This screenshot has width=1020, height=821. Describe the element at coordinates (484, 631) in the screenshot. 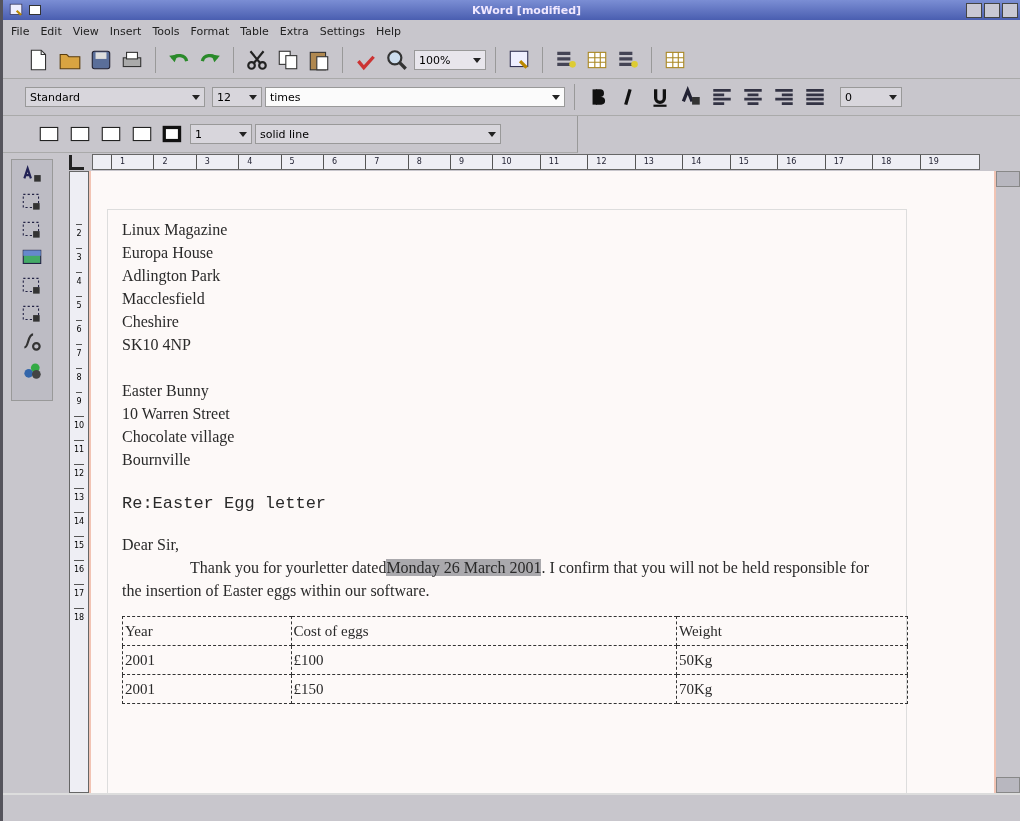

I see `table-header-cell: Cost of eggs` at that location.